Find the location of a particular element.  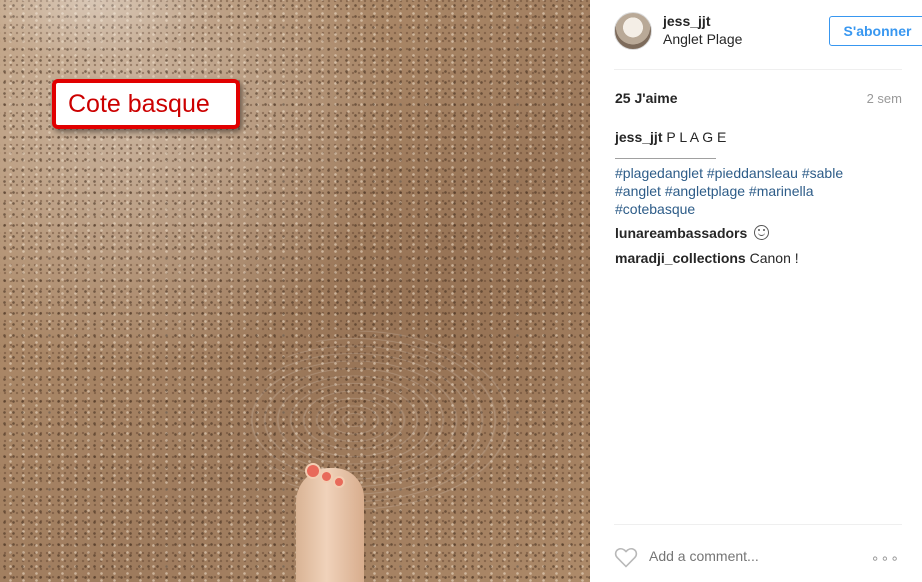

follow-button: S'abonner is located at coordinates (875, 31).